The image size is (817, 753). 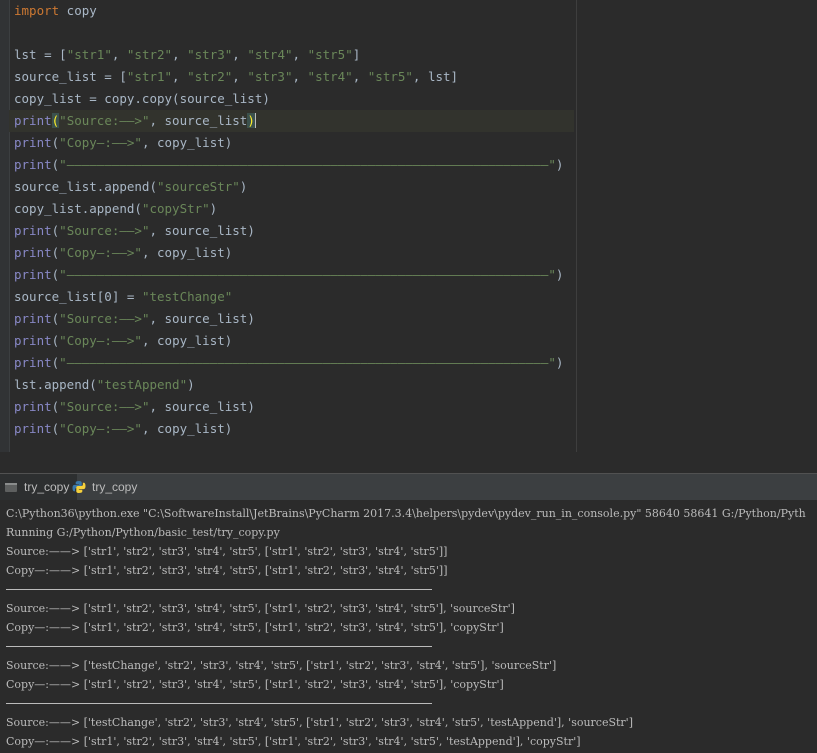 What do you see at coordinates (11, 487) in the screenshot?
I see `run-icon` at bounding box center [11, 487].